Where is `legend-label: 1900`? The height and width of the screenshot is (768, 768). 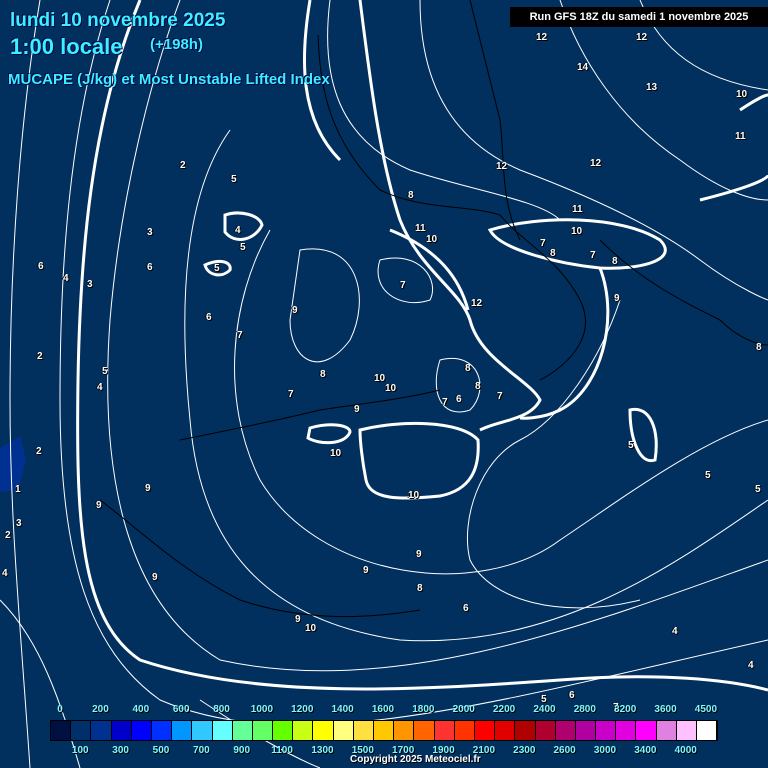
legend-label: 1900 is located at coordinates (443, 750).